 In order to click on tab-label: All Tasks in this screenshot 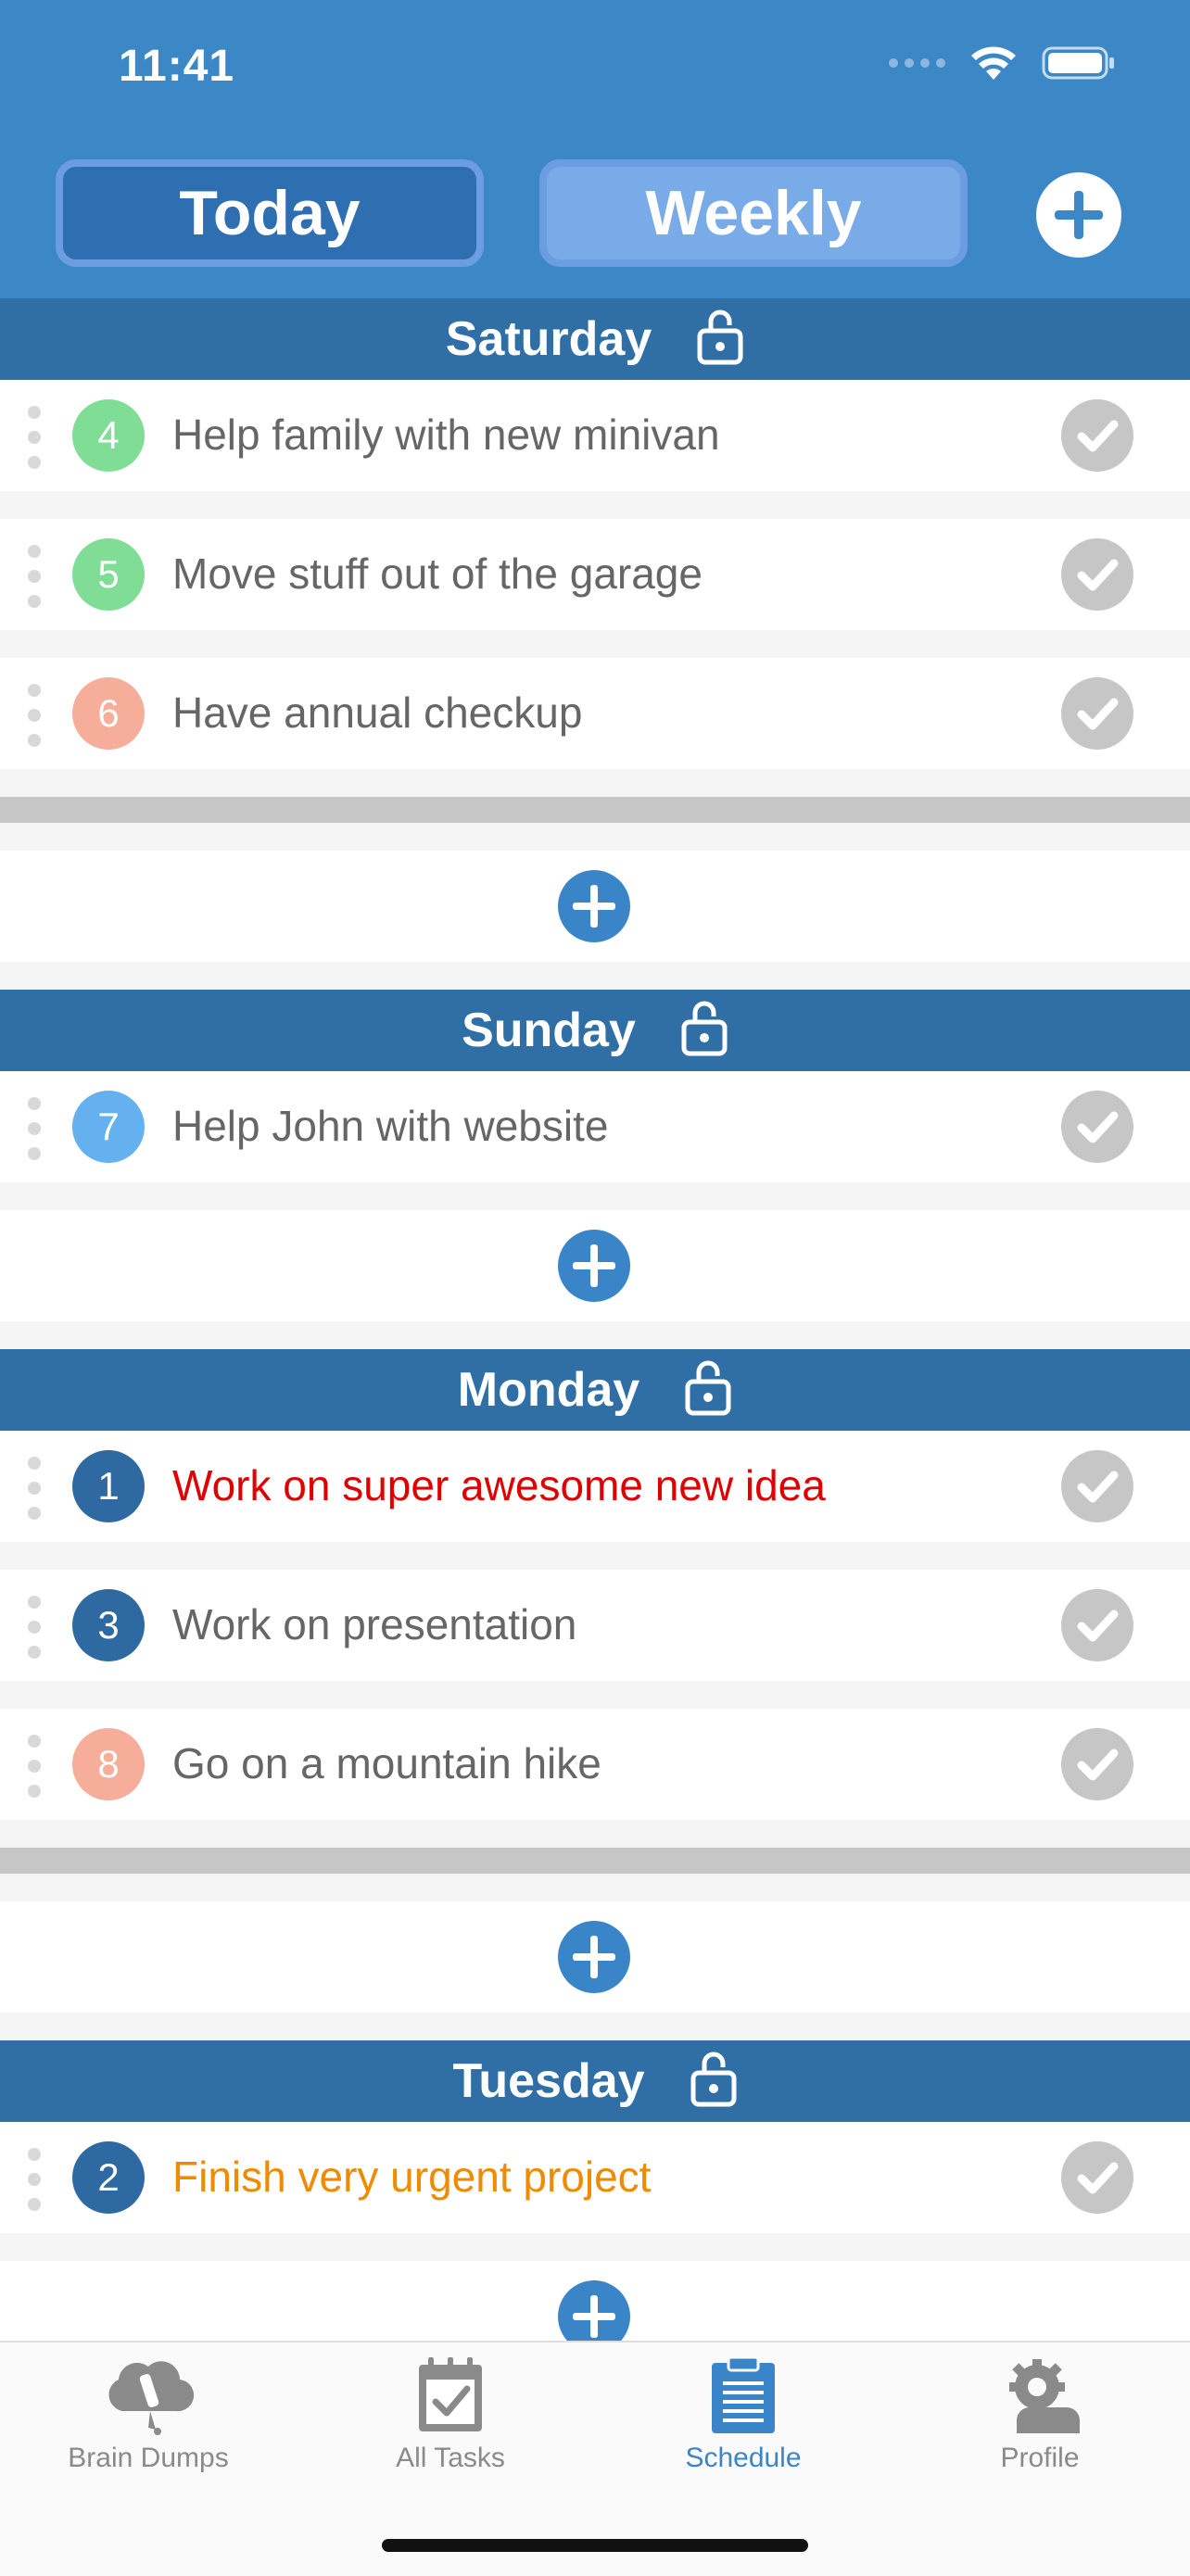, I will do `click(450, 2458)`.